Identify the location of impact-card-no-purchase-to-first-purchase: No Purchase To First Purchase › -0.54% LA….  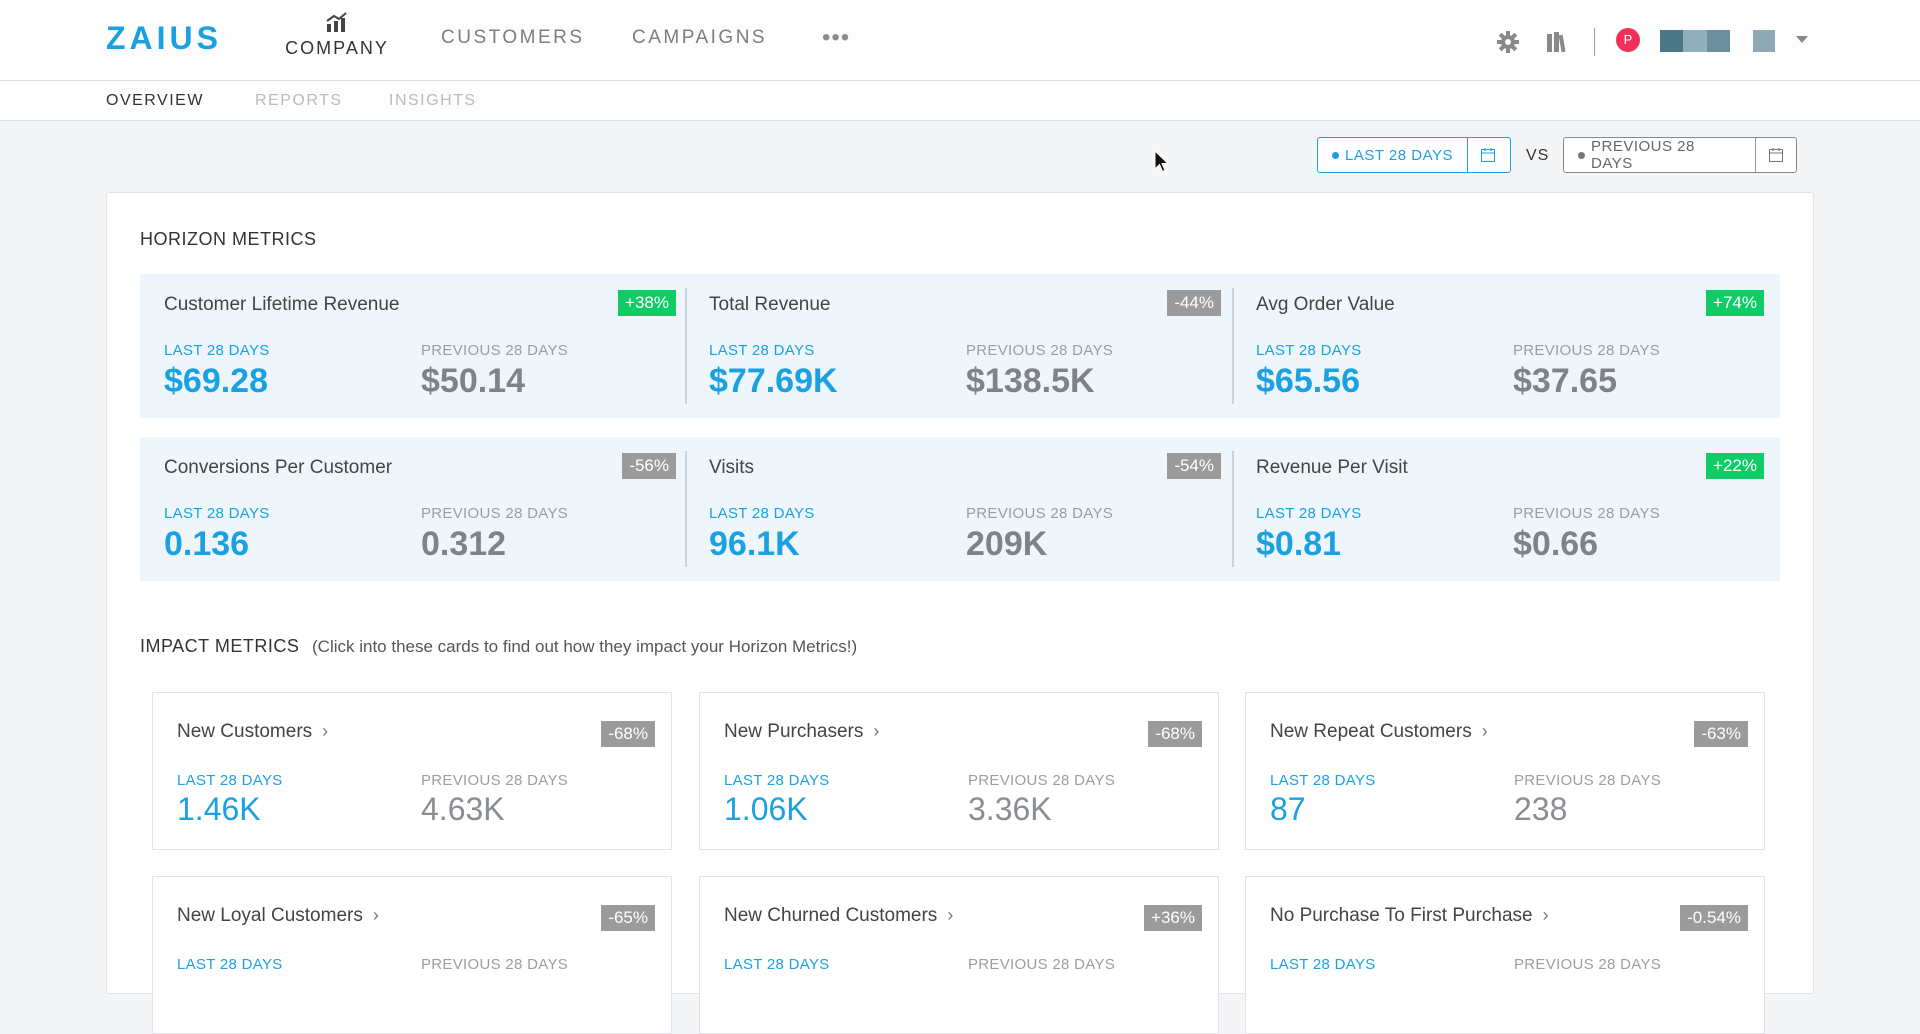
(1505, 955).